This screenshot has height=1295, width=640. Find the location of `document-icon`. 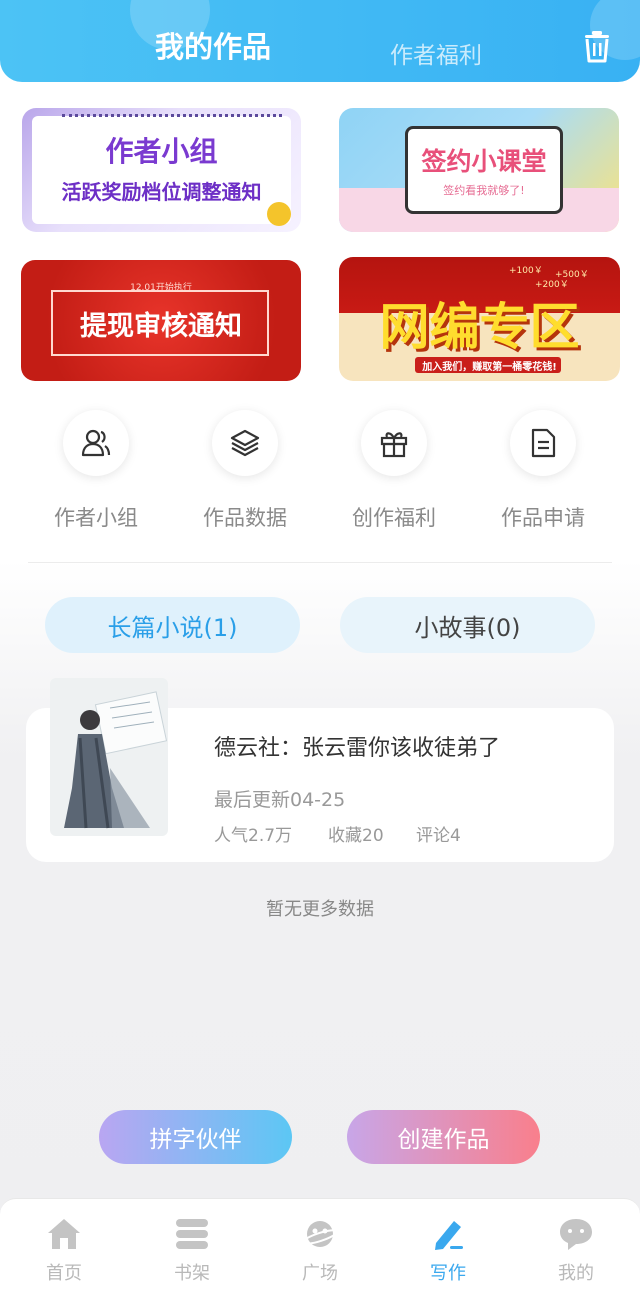

document-icon is located at coordinates (543, 443).